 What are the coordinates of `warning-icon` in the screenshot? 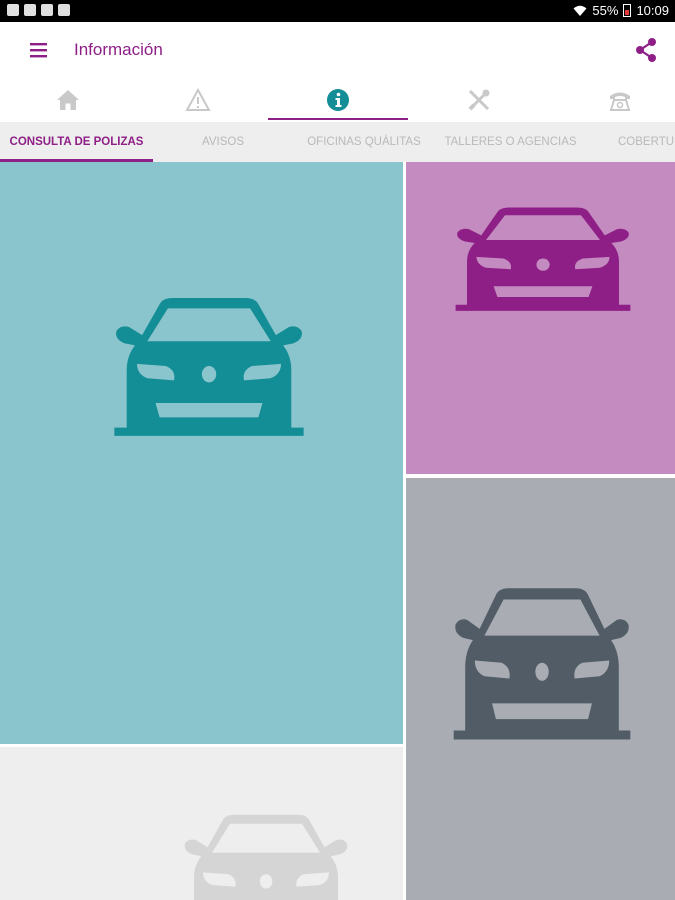 It's located at (197, 99).